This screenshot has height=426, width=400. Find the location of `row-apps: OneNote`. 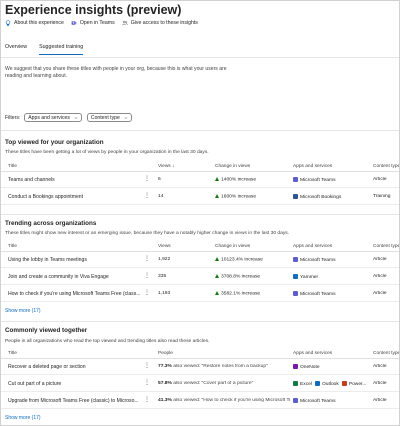

row-apps: OneNote is located at coordinates (332, 367).